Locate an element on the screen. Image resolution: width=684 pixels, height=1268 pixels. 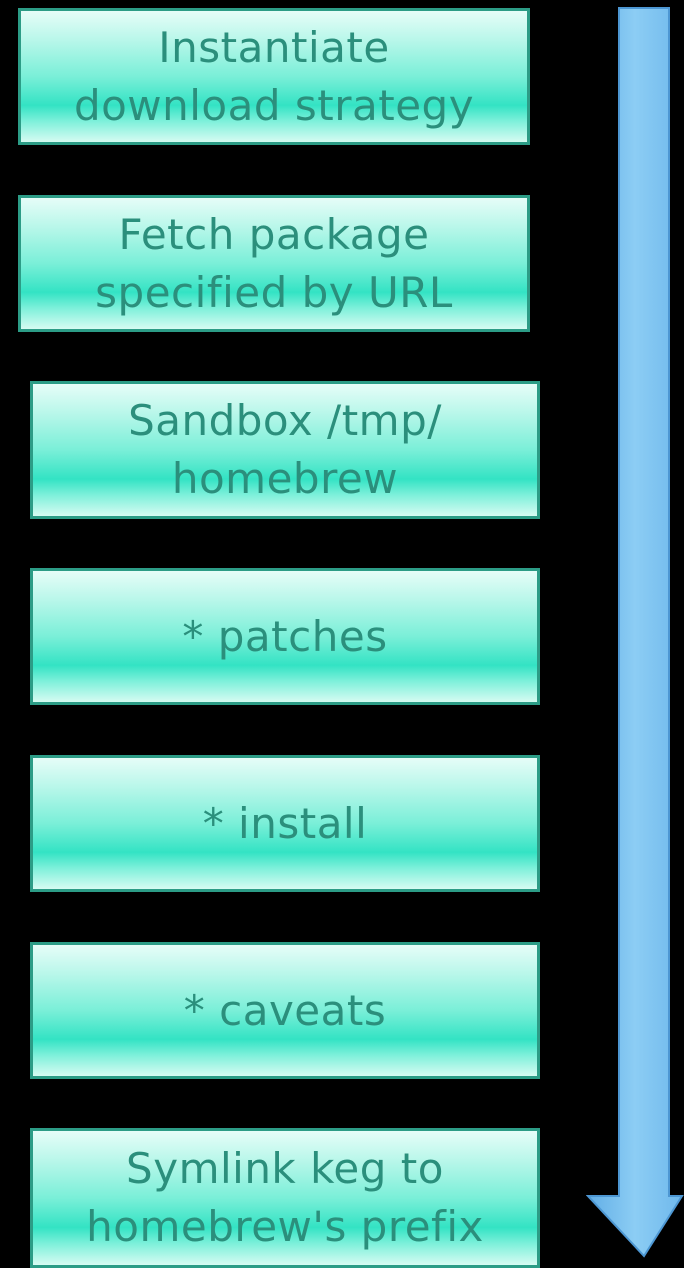
down-arrow-icon is located at coordinates (635, 632).